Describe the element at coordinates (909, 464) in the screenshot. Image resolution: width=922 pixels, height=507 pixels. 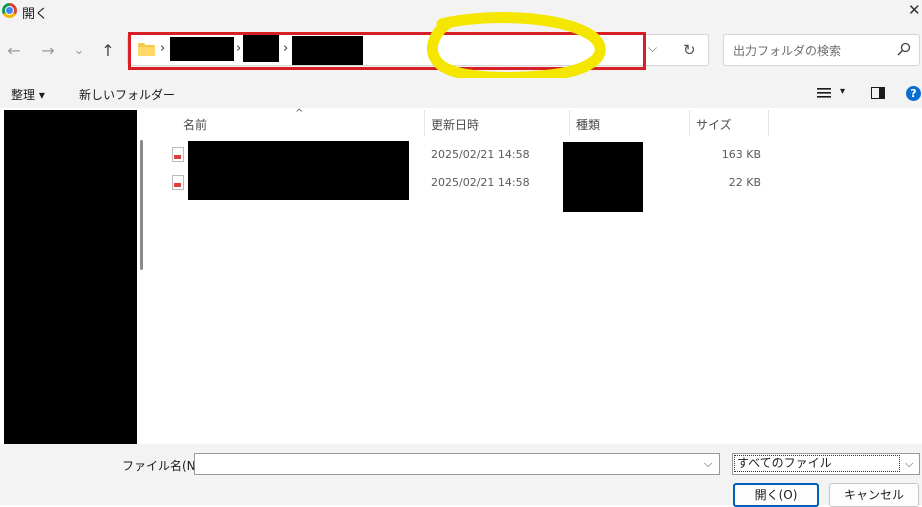
I see `file-type-dropdown-icon: ⌵` at that location.